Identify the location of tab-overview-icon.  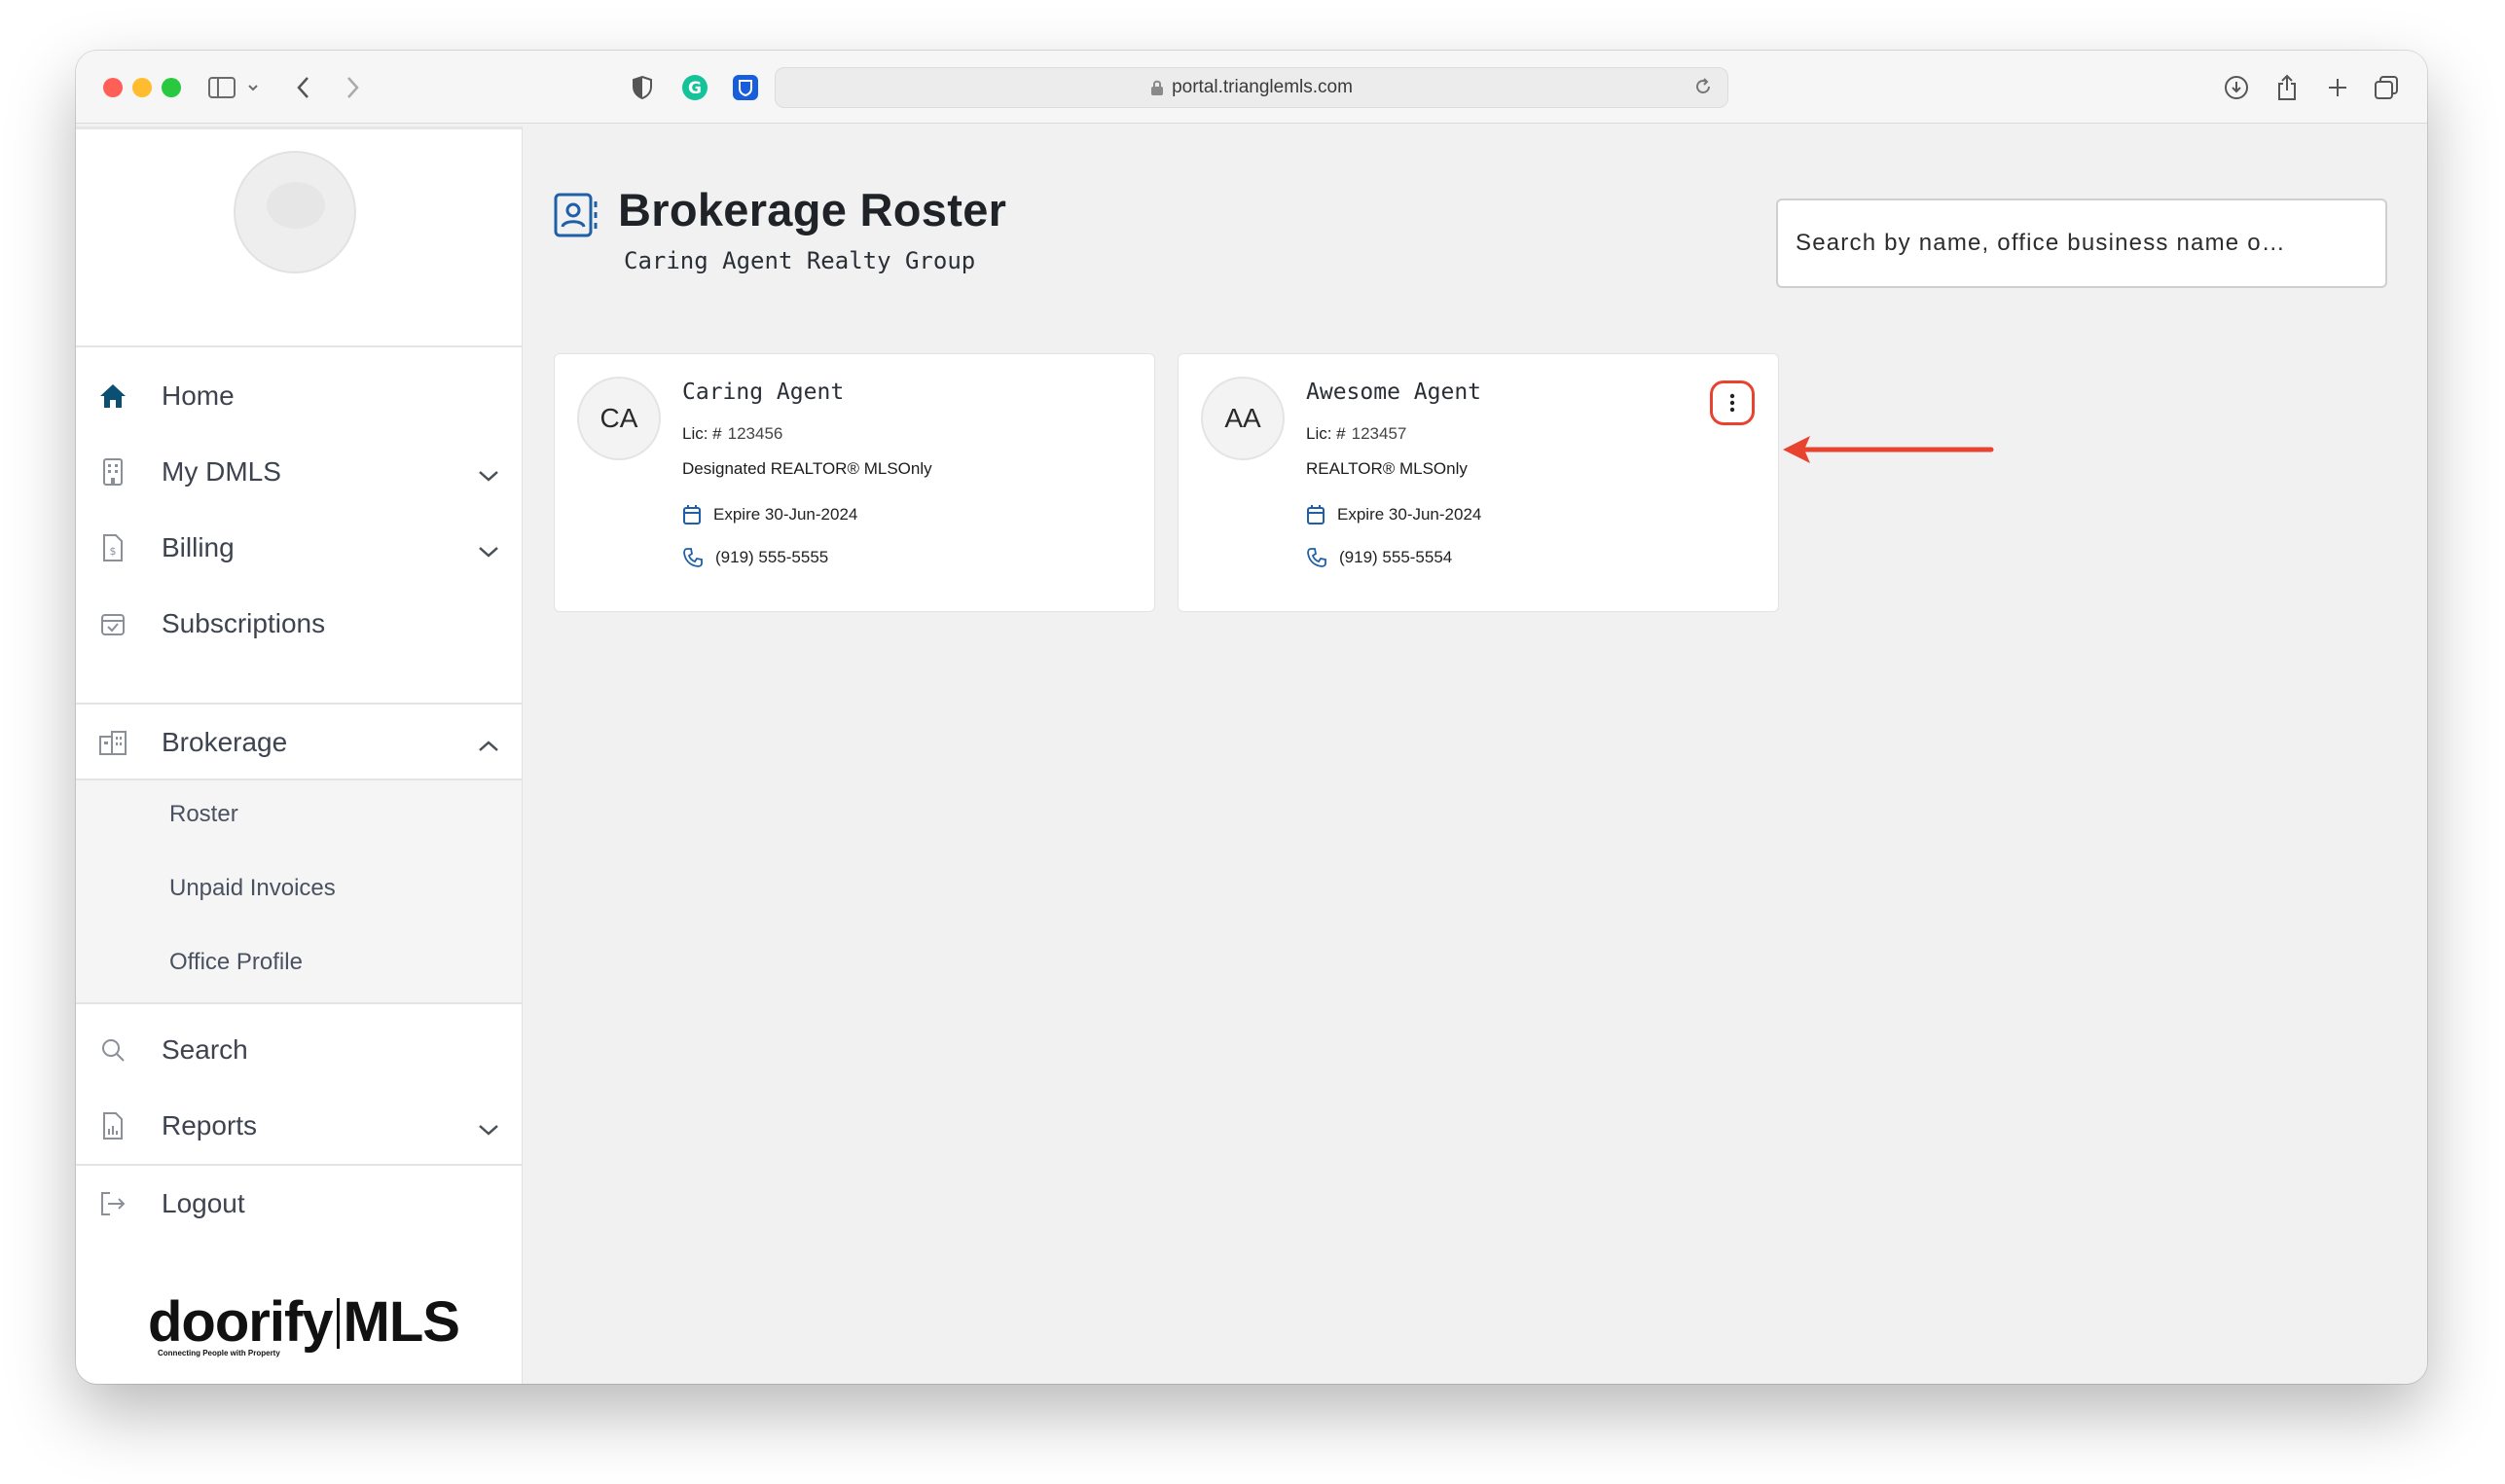
(2386, 87).